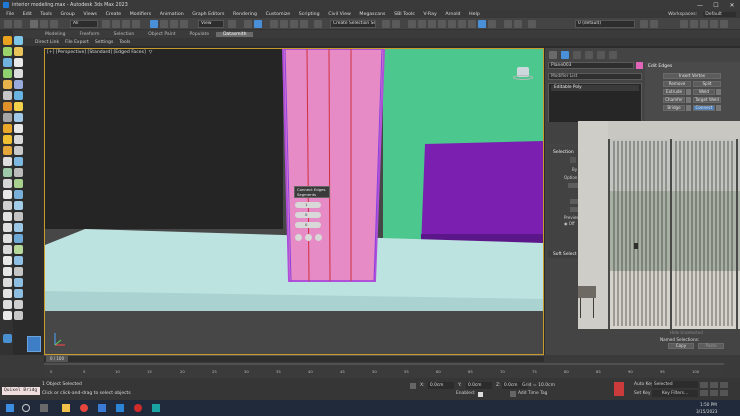 The image size is (740, 416). Describe the element at coordinates (113, 14) in the screenshot. I see `menu-create: Create` at that location.